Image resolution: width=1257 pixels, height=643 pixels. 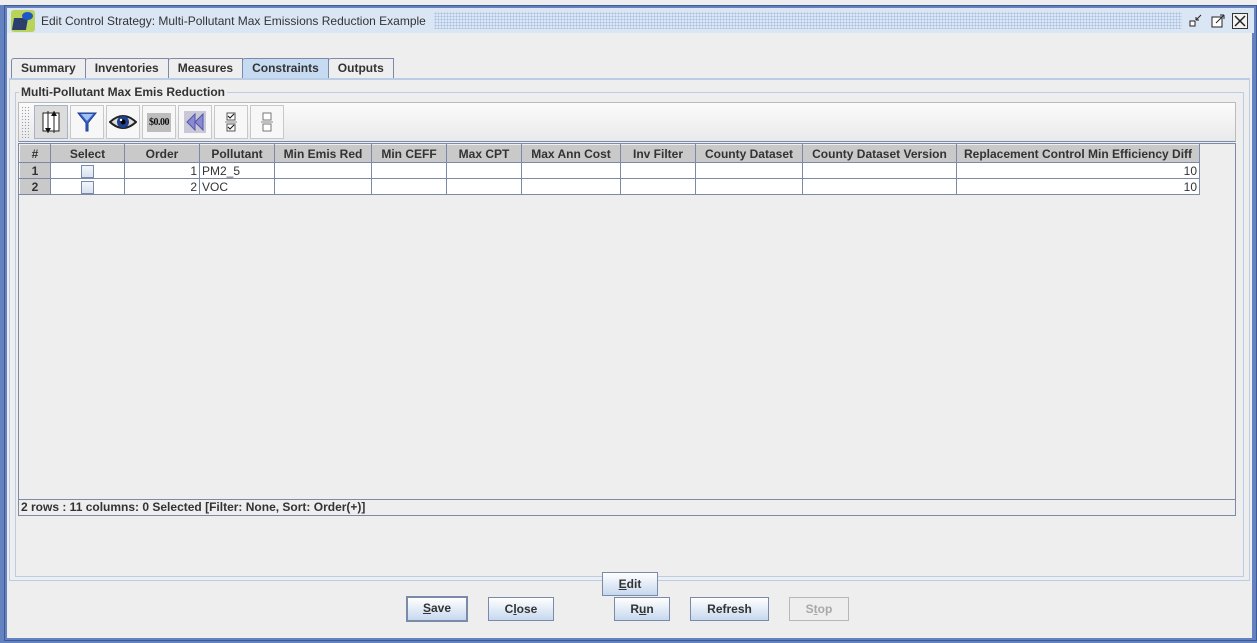 What do you see at coordinates (426, 608) in the screenshot?
I see `save-mnemonic: S` at bounding box center [426, 608].